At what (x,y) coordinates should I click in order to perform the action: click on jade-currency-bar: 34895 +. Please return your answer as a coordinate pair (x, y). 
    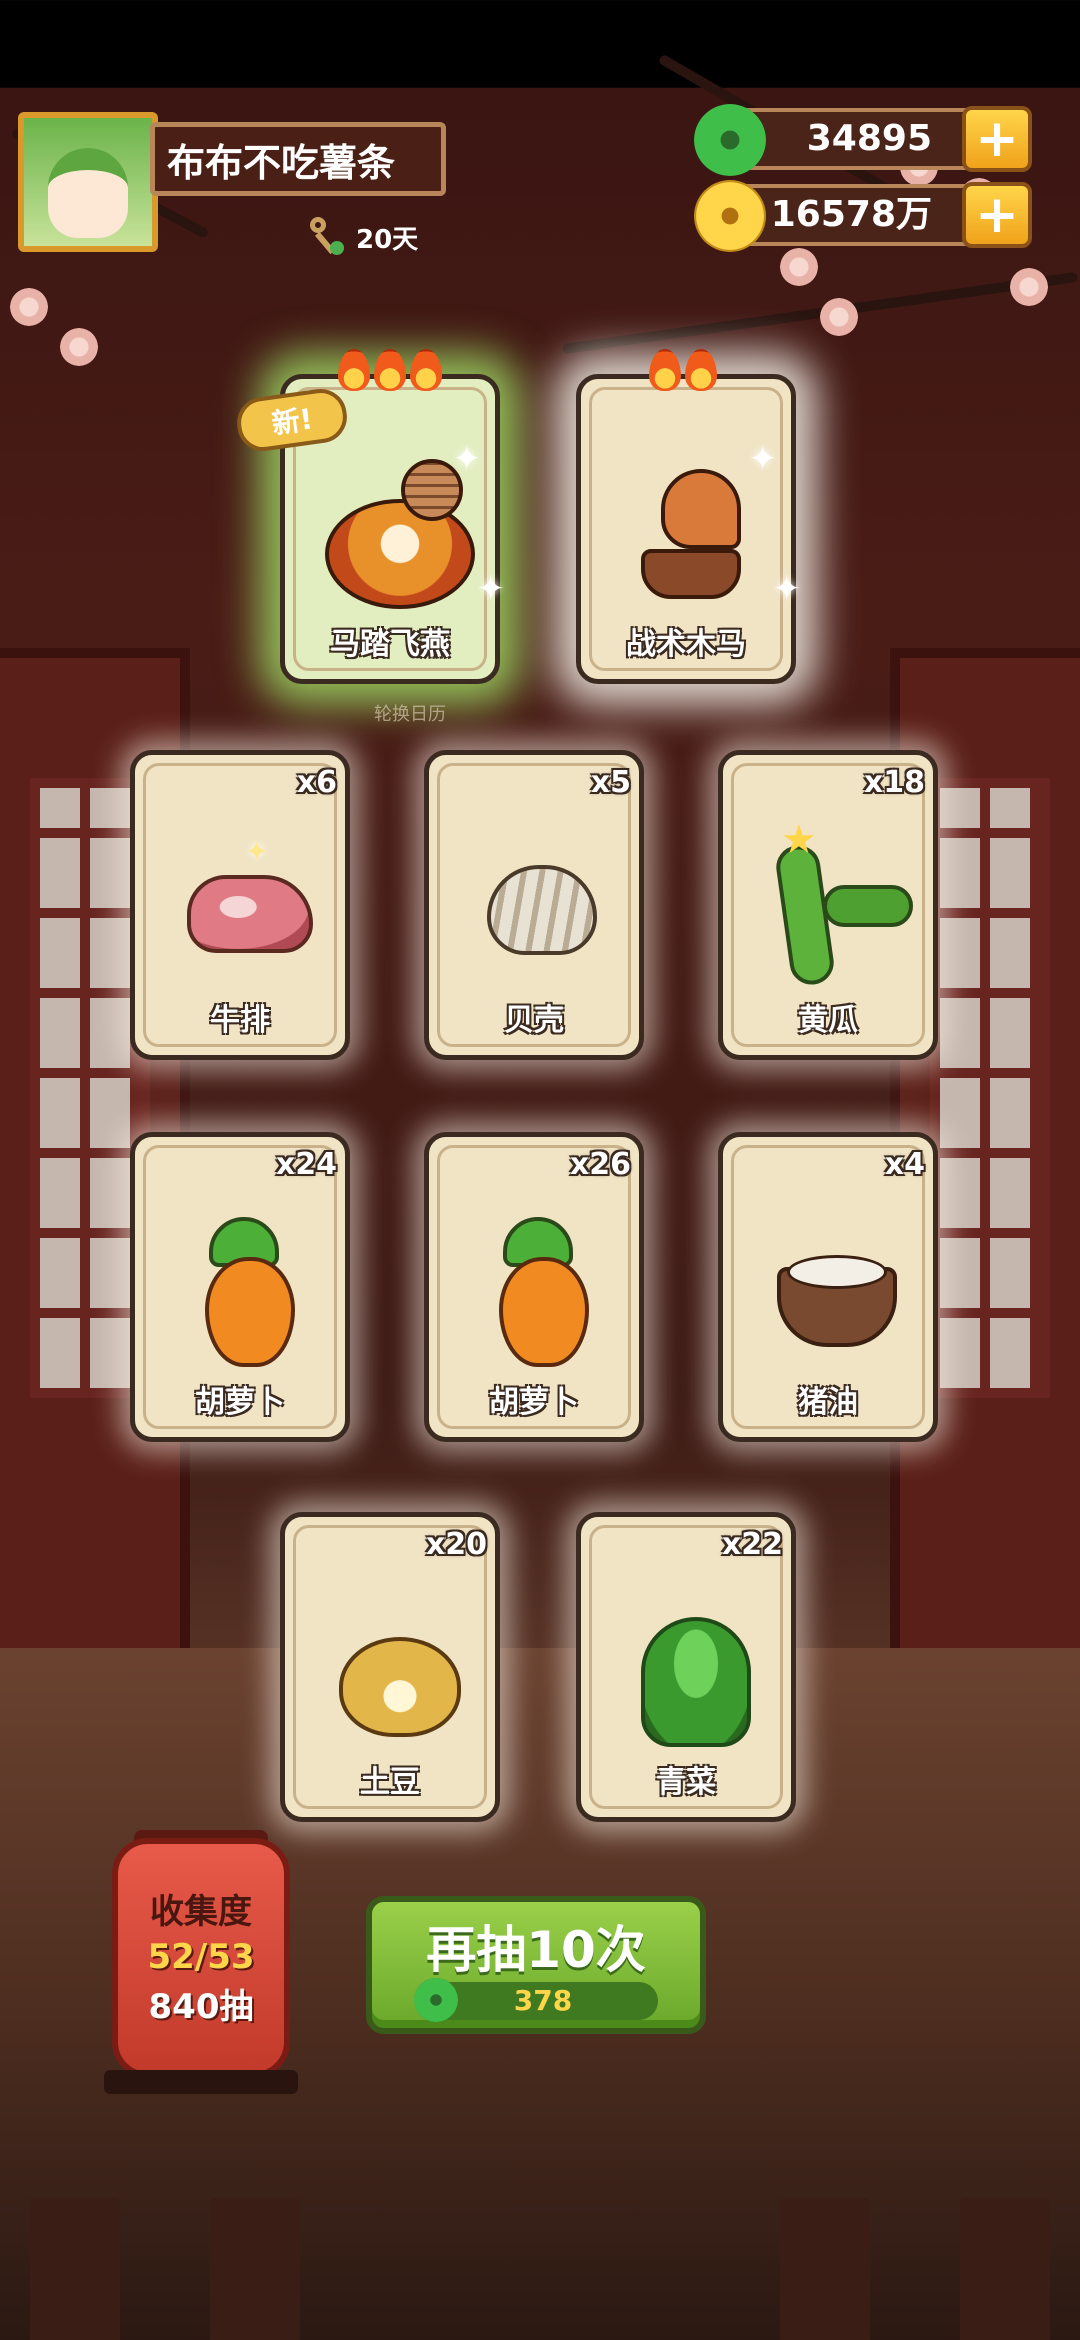
    Looking at the image, I should click on (863, 140).